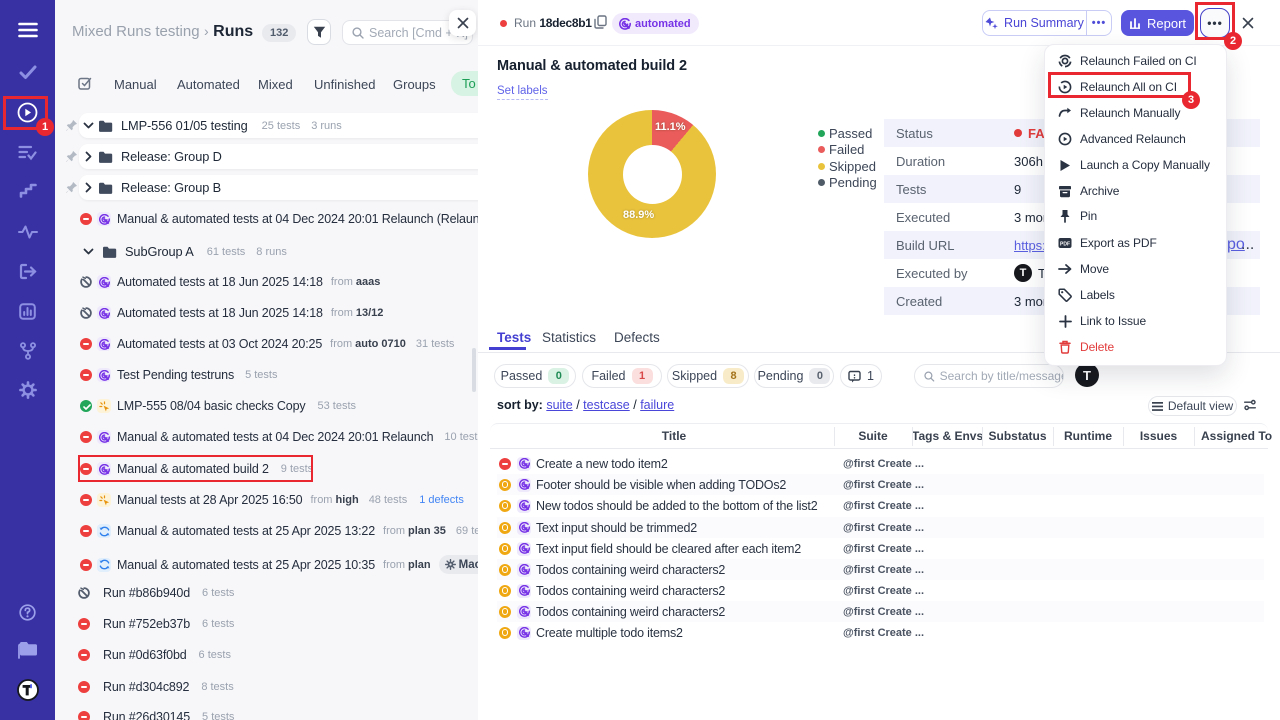 This screenshot has height=720, width=1280. I want to click on svg-text: PDF, so click(1065, 245).